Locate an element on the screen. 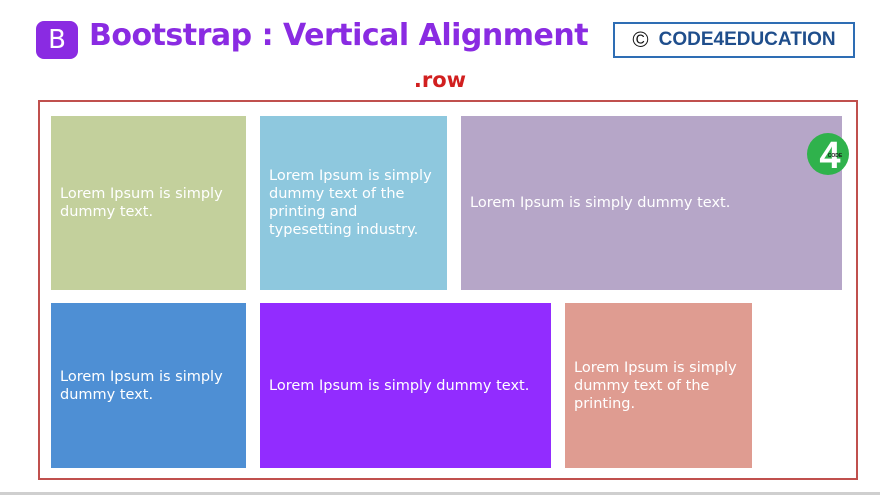 This screenshot has height=495, width=880. copyright-icon: © is located at coordinates (640, 39).